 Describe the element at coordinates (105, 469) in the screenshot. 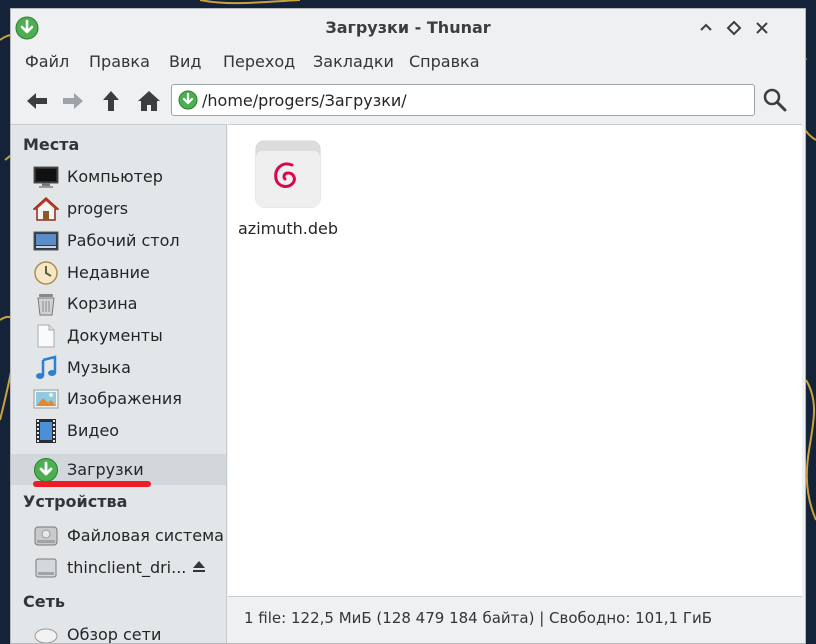

I see `sidebar-item-label: Загрузки` at that location.